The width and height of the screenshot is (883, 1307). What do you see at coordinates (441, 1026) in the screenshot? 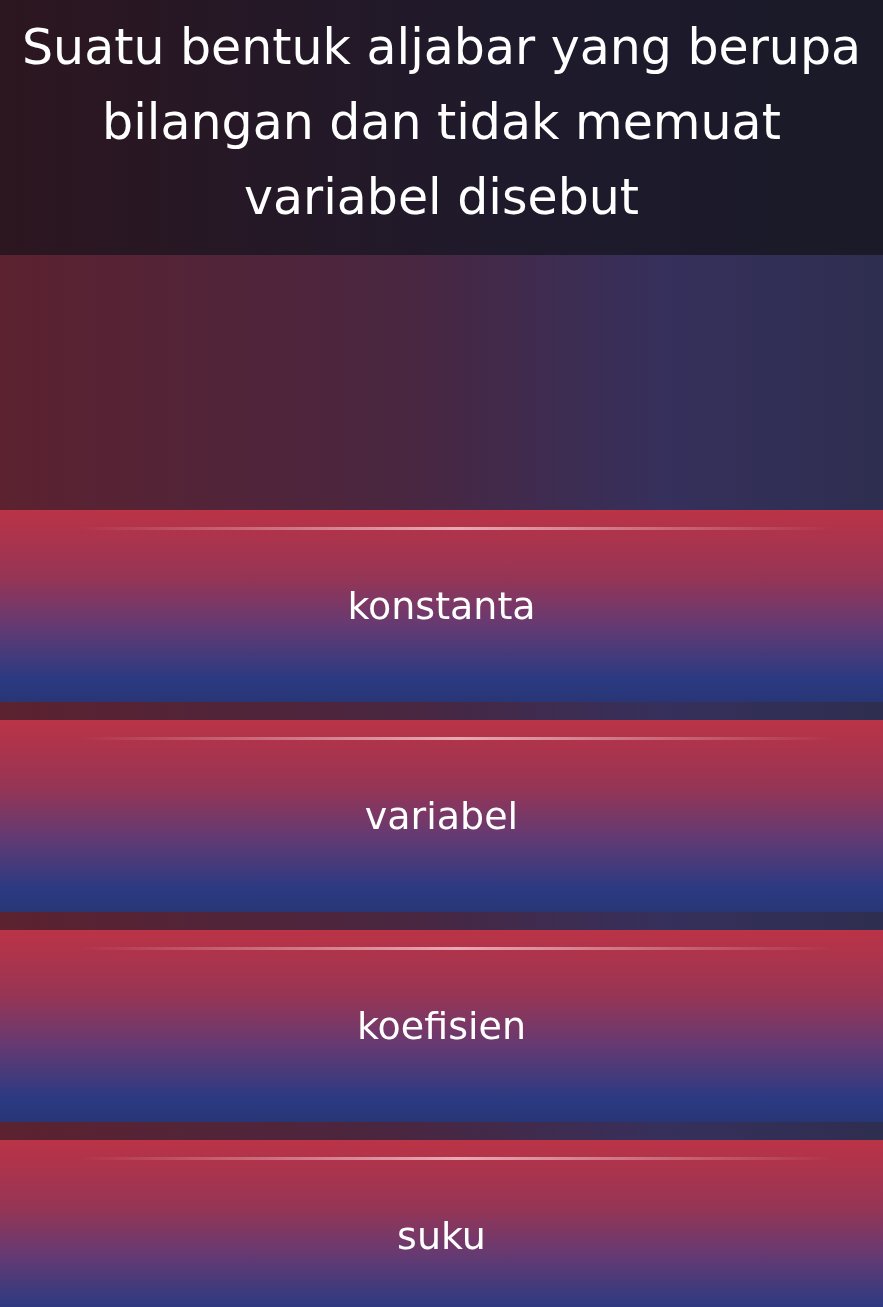
I see `answer-button: koefisien` at bounding box center [441, 1026].